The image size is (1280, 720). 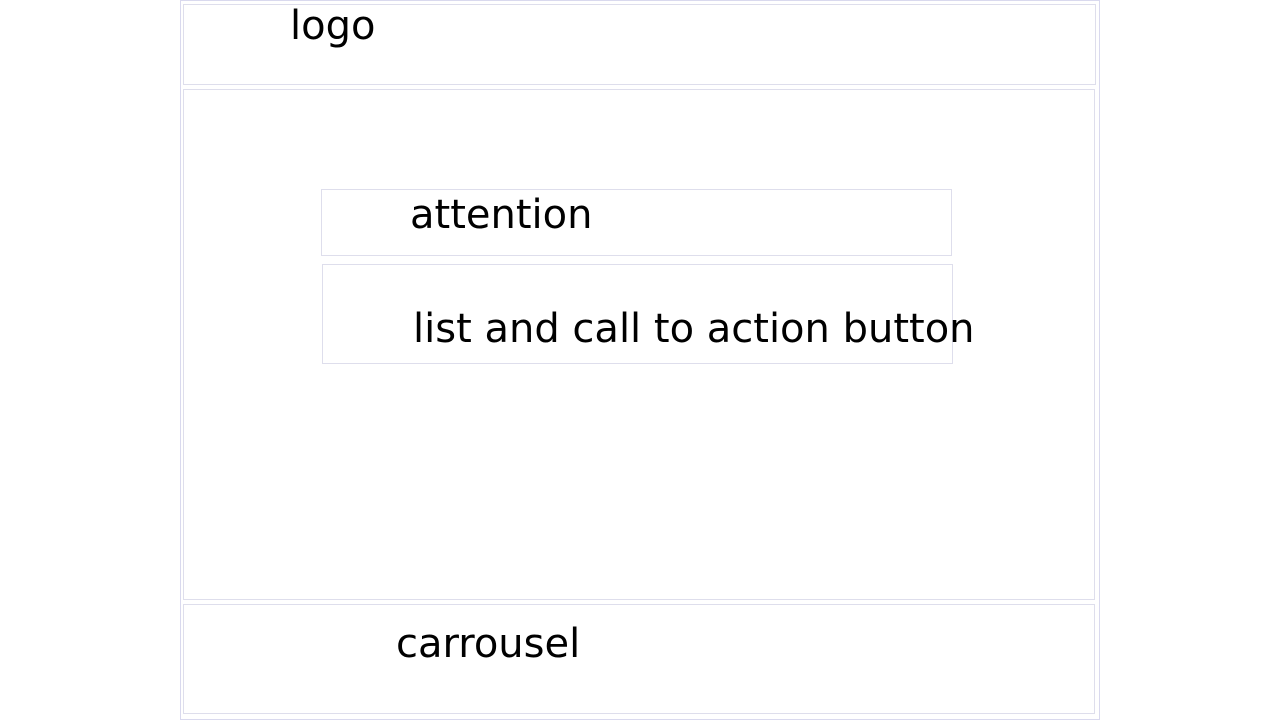 What do you see at coordinates (488, 644) in the screenshot?
I see `carousel-placeholder-label: carrousel` at bounding box center [488, 644].